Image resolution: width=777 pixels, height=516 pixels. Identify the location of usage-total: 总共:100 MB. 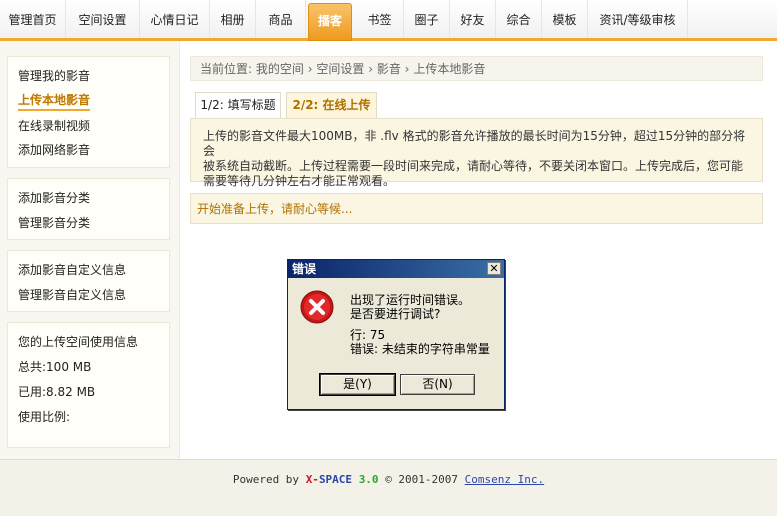
(55, 367).